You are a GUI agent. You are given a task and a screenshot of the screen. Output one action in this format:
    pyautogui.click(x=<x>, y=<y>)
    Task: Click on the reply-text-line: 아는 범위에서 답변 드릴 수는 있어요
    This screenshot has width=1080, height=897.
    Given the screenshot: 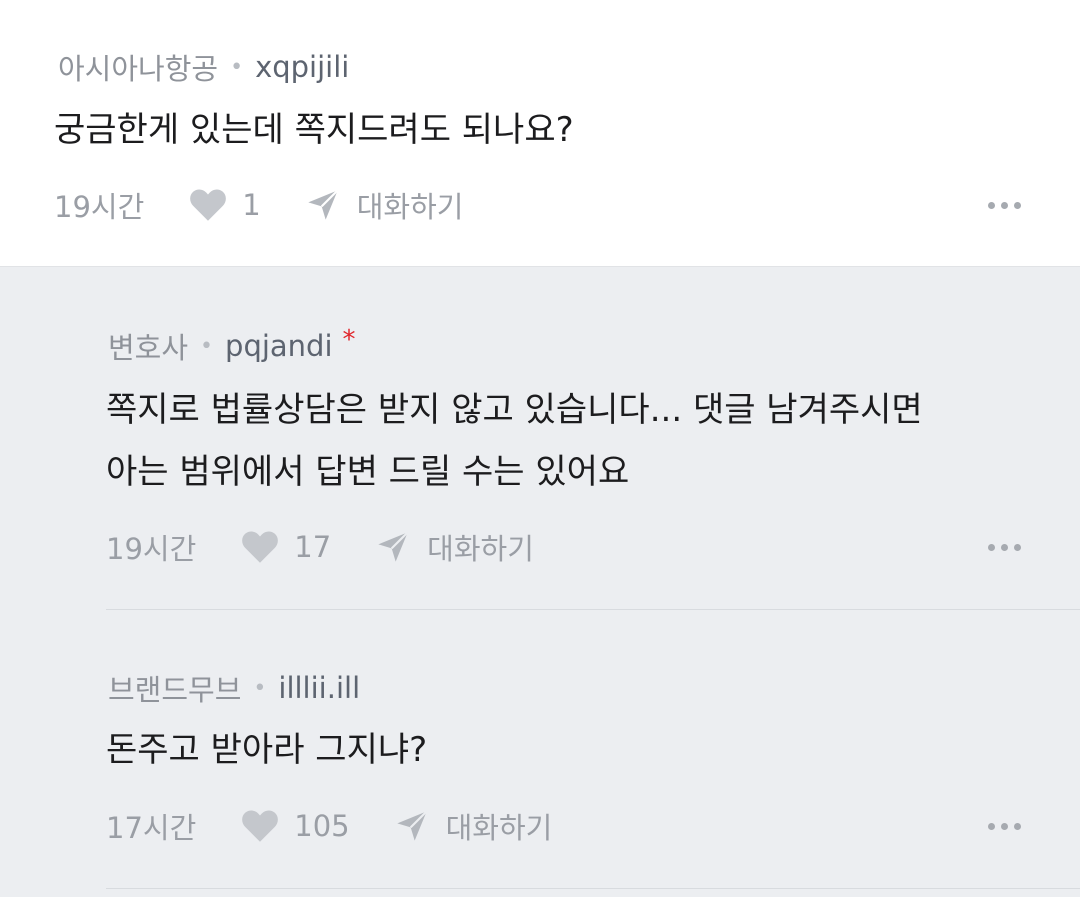 What is the action you would take?
    pyautogui.click(x=368, y=472)
    